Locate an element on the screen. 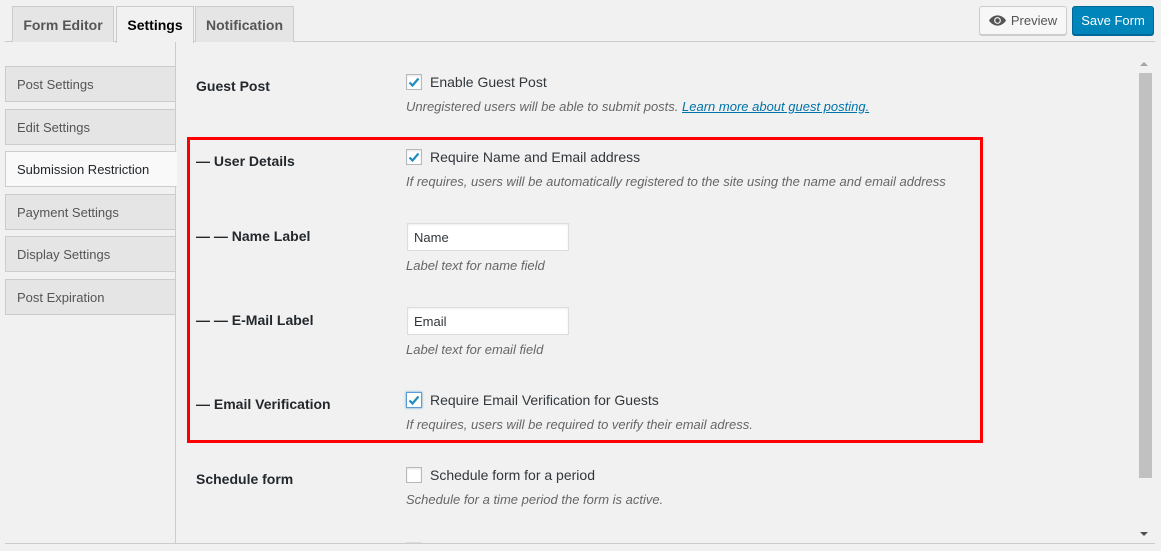 This screenshot has width=1161, height=551. enable-guest-post-checkbox is located at coordinates (414, 82).